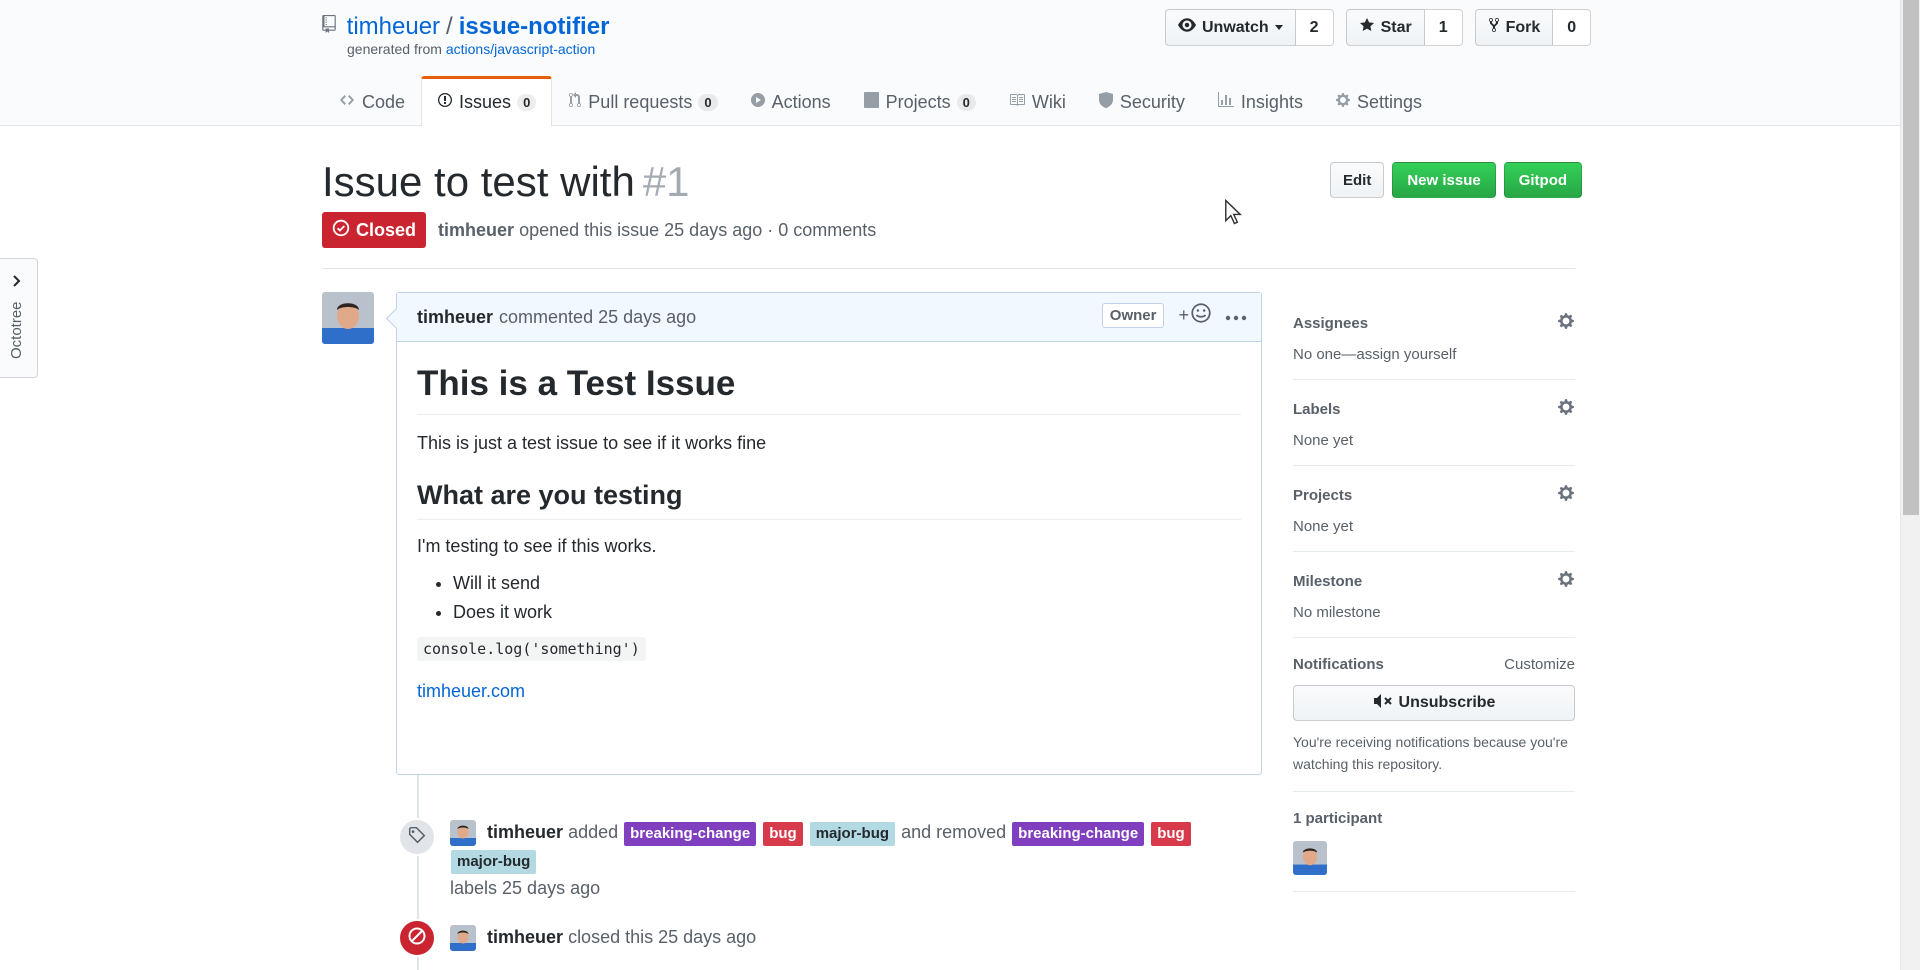 The width and height of the screenshot is (1920, 970). I want to click on repo-owner-link: timheuer, so click(393, 26).